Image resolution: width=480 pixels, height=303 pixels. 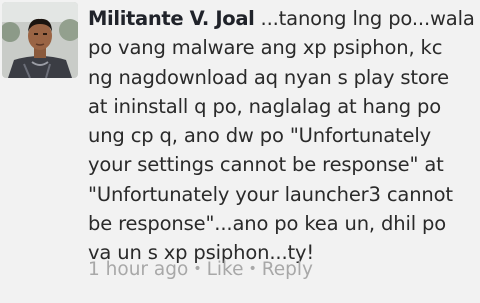 I want to click on comment-text: ung cp q, ano dw po "Unfortunately, so click(x=260, y=136).